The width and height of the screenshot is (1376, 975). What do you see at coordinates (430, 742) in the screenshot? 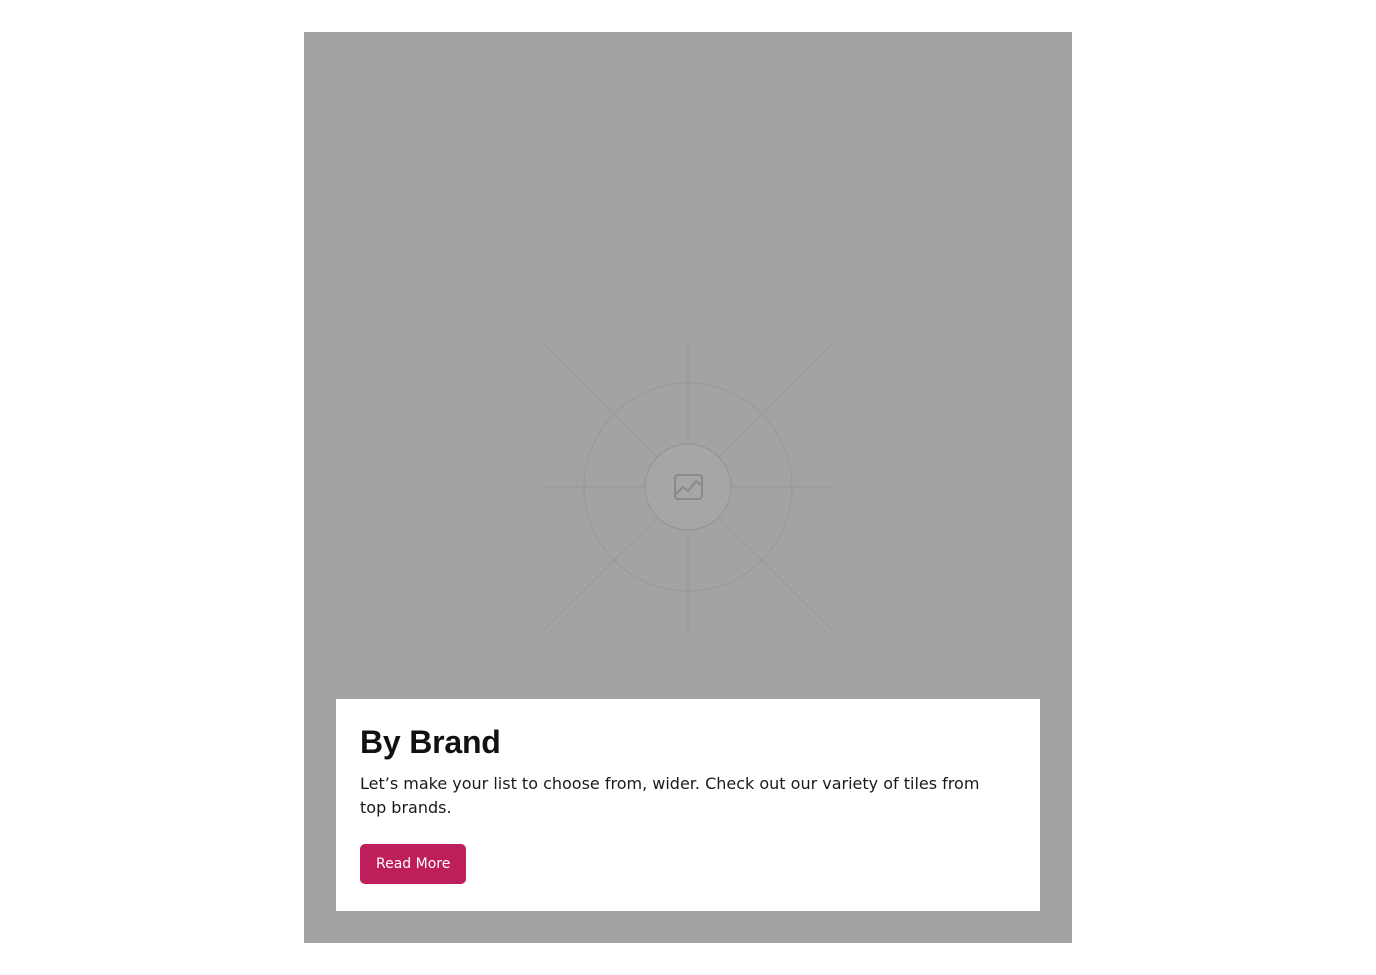
I see `card-title: By Brand` at bounding box center [430, 742].